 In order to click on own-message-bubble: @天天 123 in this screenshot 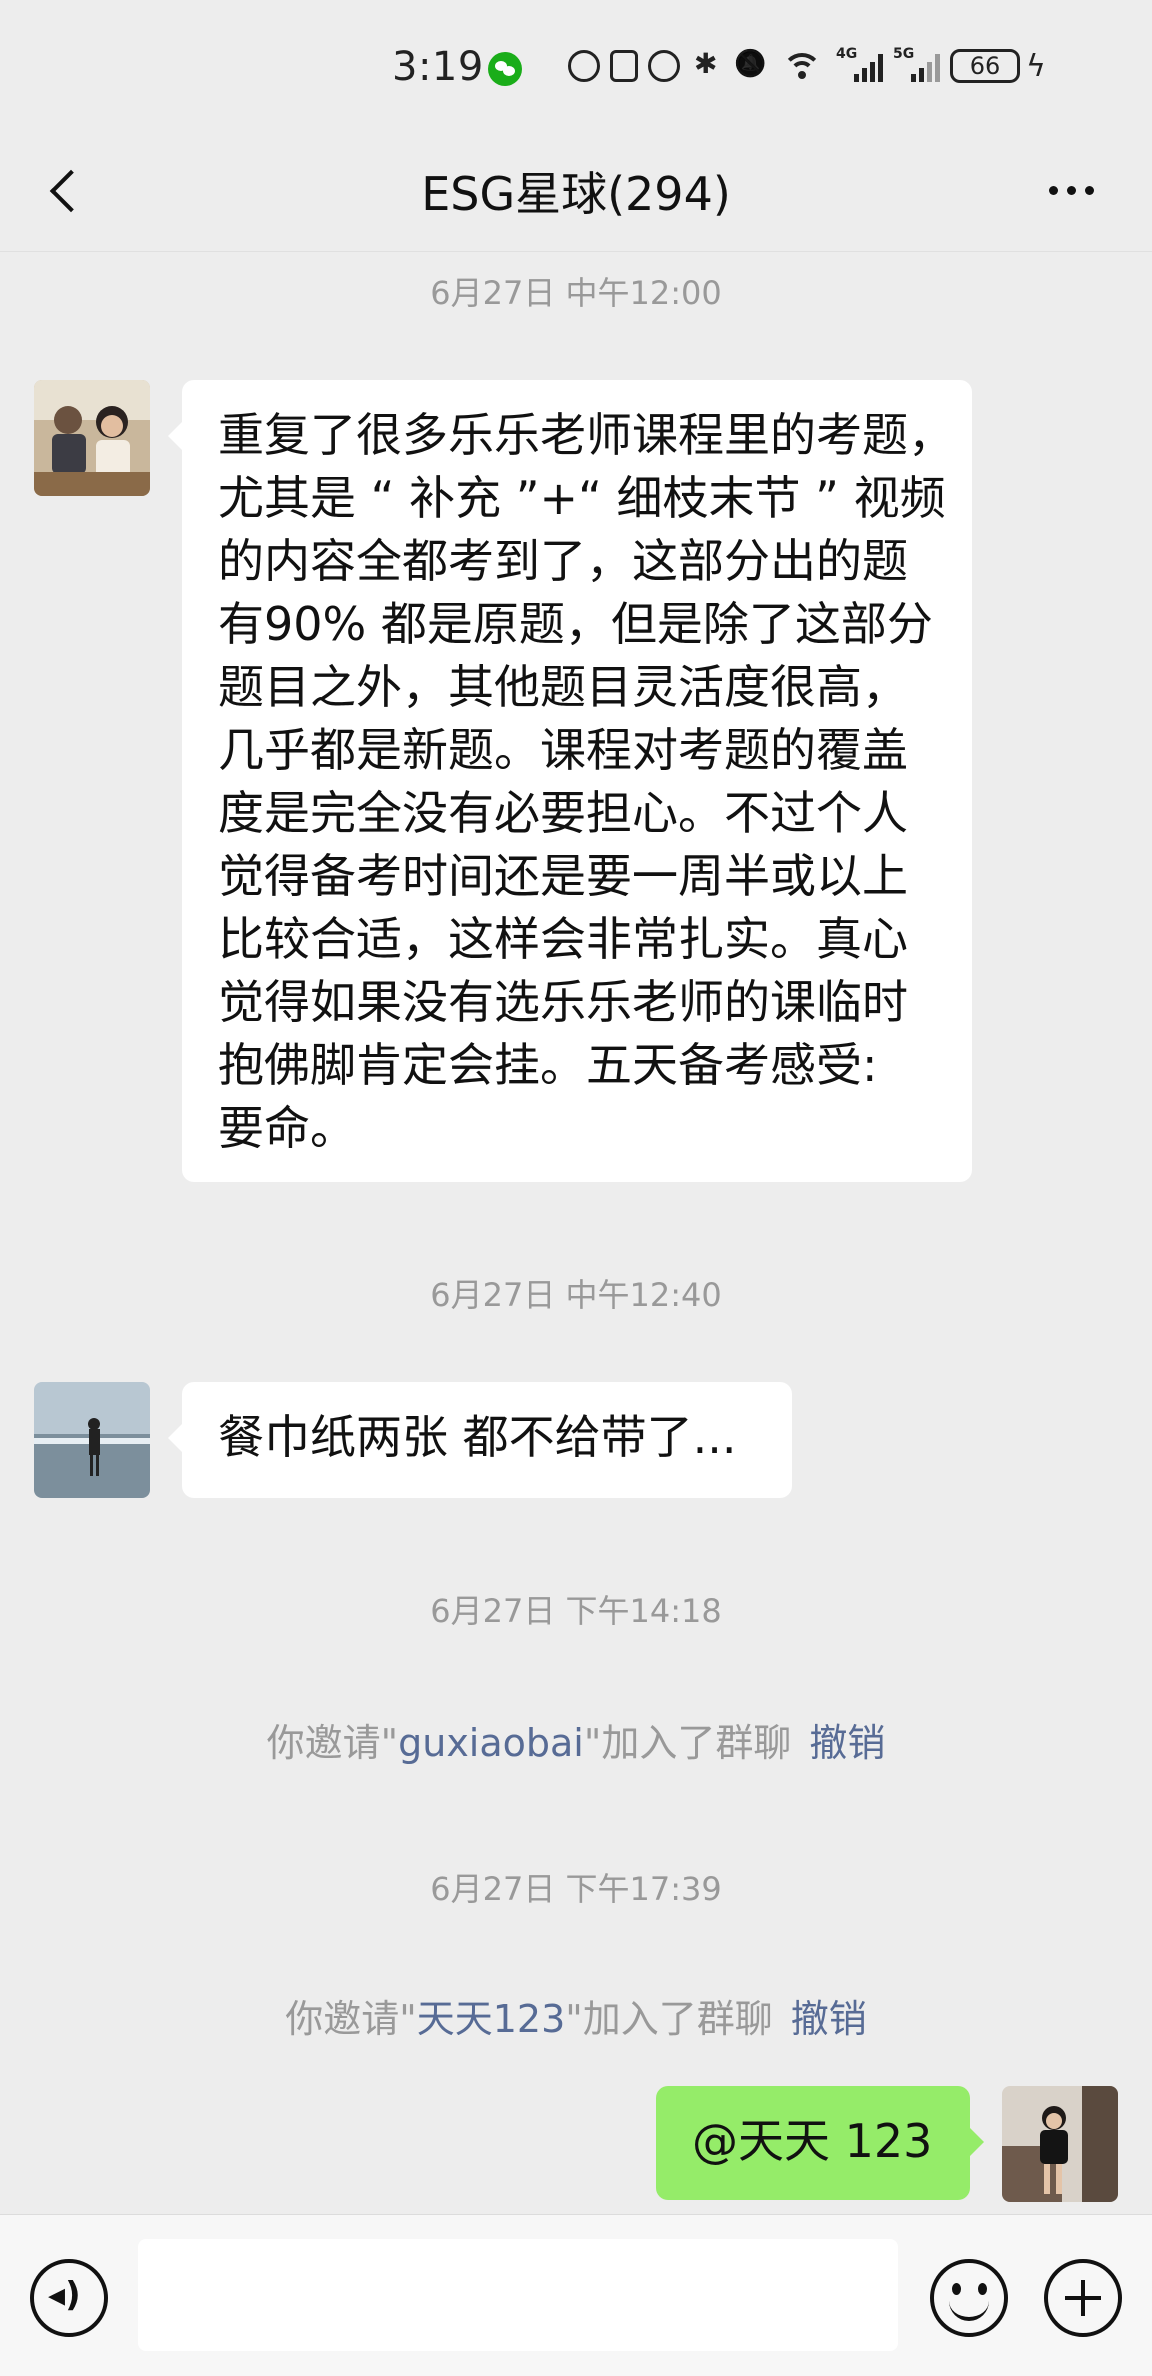, I will do `click(820, 2143)`.